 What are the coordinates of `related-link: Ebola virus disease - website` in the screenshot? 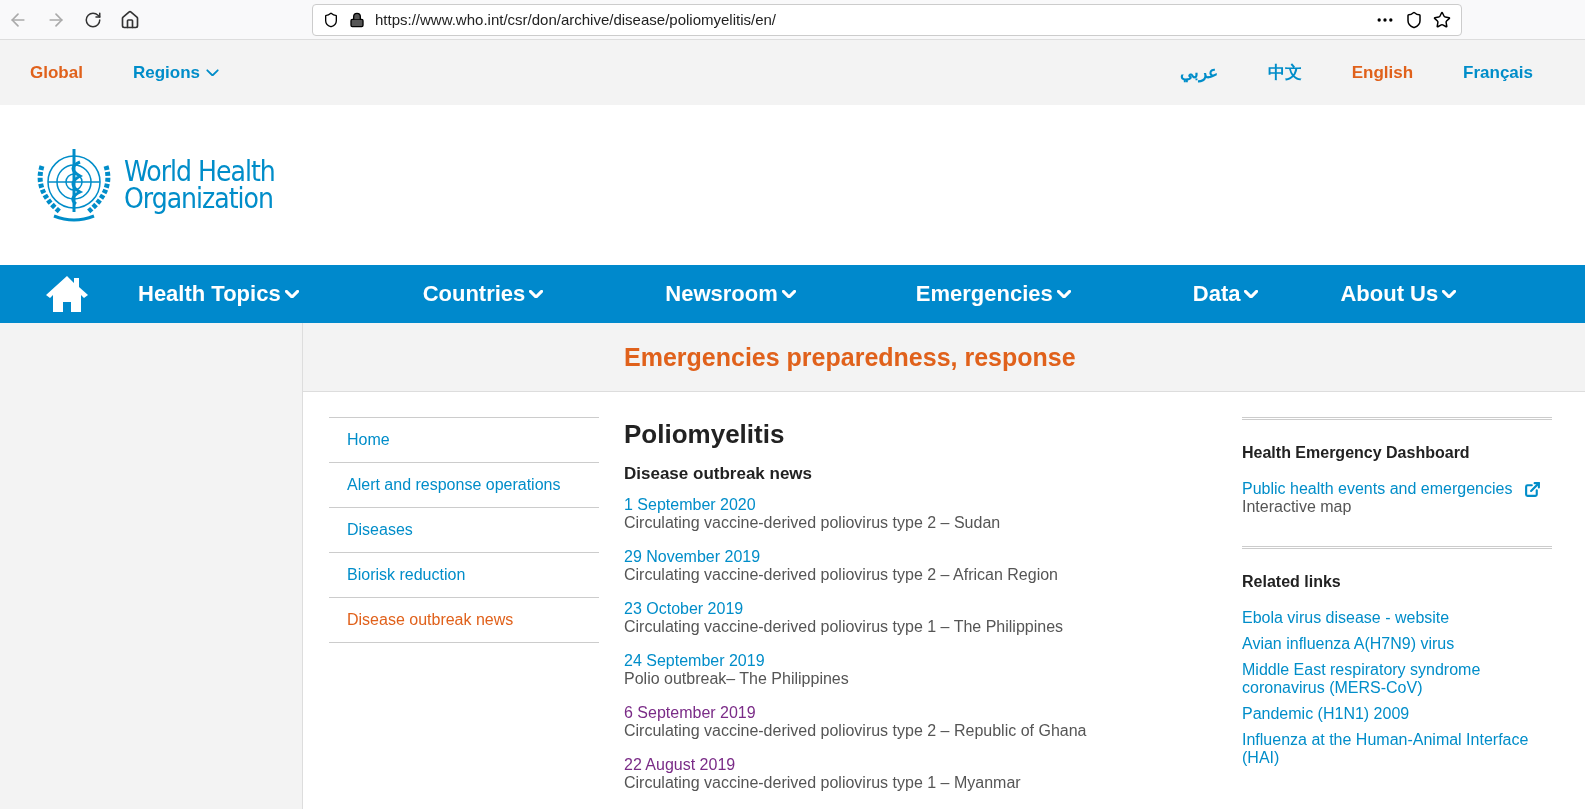 It's located at (1397, 618).